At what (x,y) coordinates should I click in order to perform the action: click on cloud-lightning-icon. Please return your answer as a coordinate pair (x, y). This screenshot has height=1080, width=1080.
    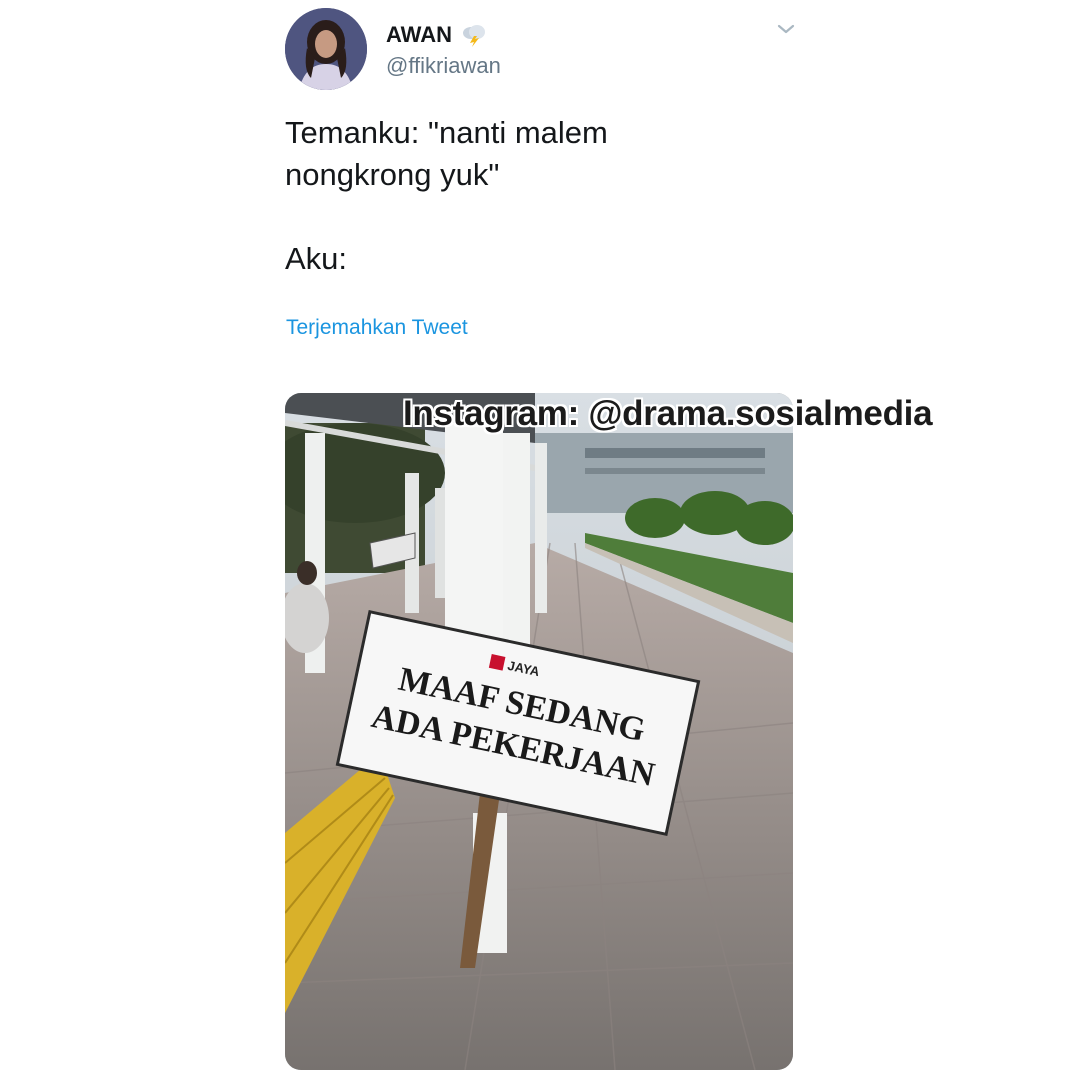
    Looking at the image, I should click on (474, 35).